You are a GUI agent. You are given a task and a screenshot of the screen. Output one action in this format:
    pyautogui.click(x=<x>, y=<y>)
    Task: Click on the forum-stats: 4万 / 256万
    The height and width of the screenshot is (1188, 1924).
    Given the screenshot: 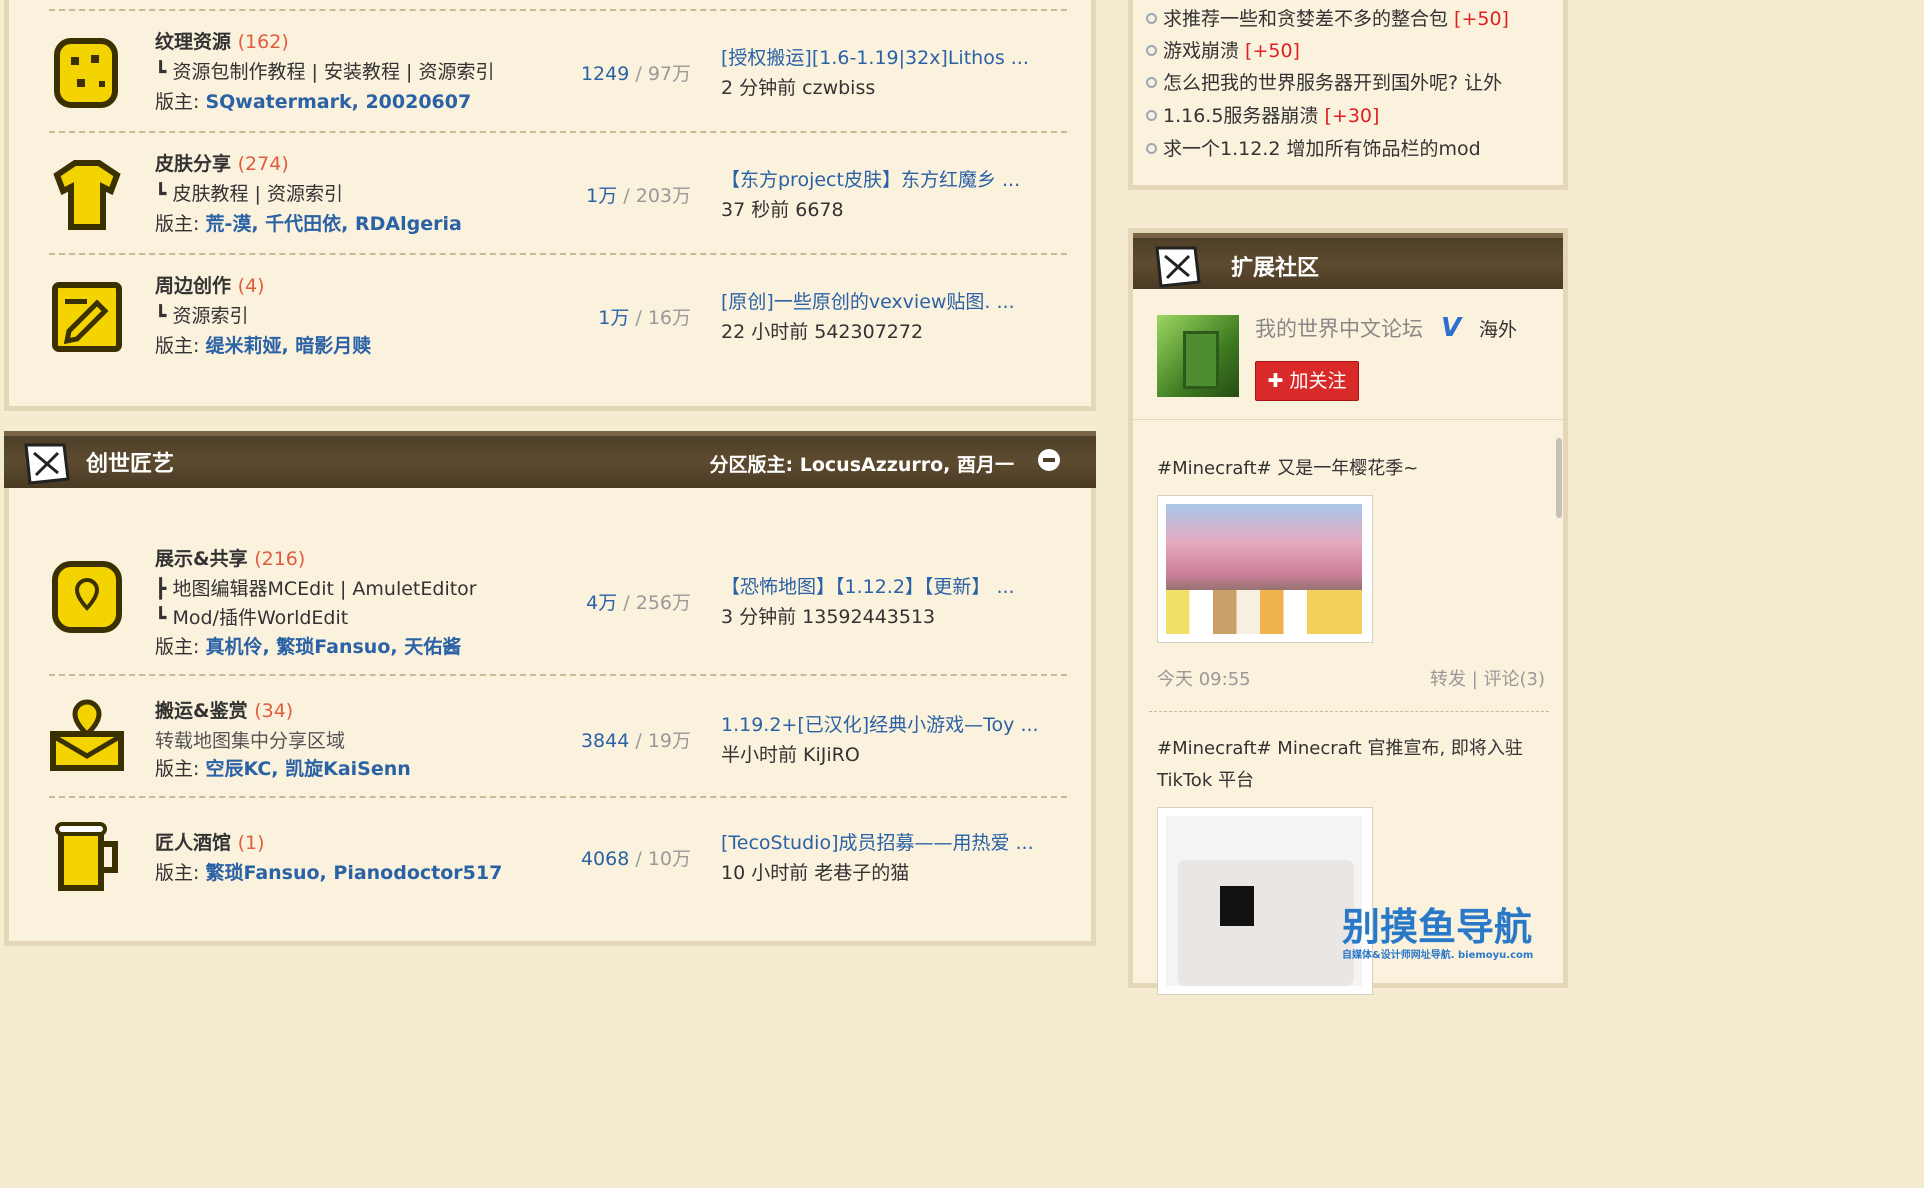 What is the action you would take?
    pyautogui.click(x=638, y=603)
    